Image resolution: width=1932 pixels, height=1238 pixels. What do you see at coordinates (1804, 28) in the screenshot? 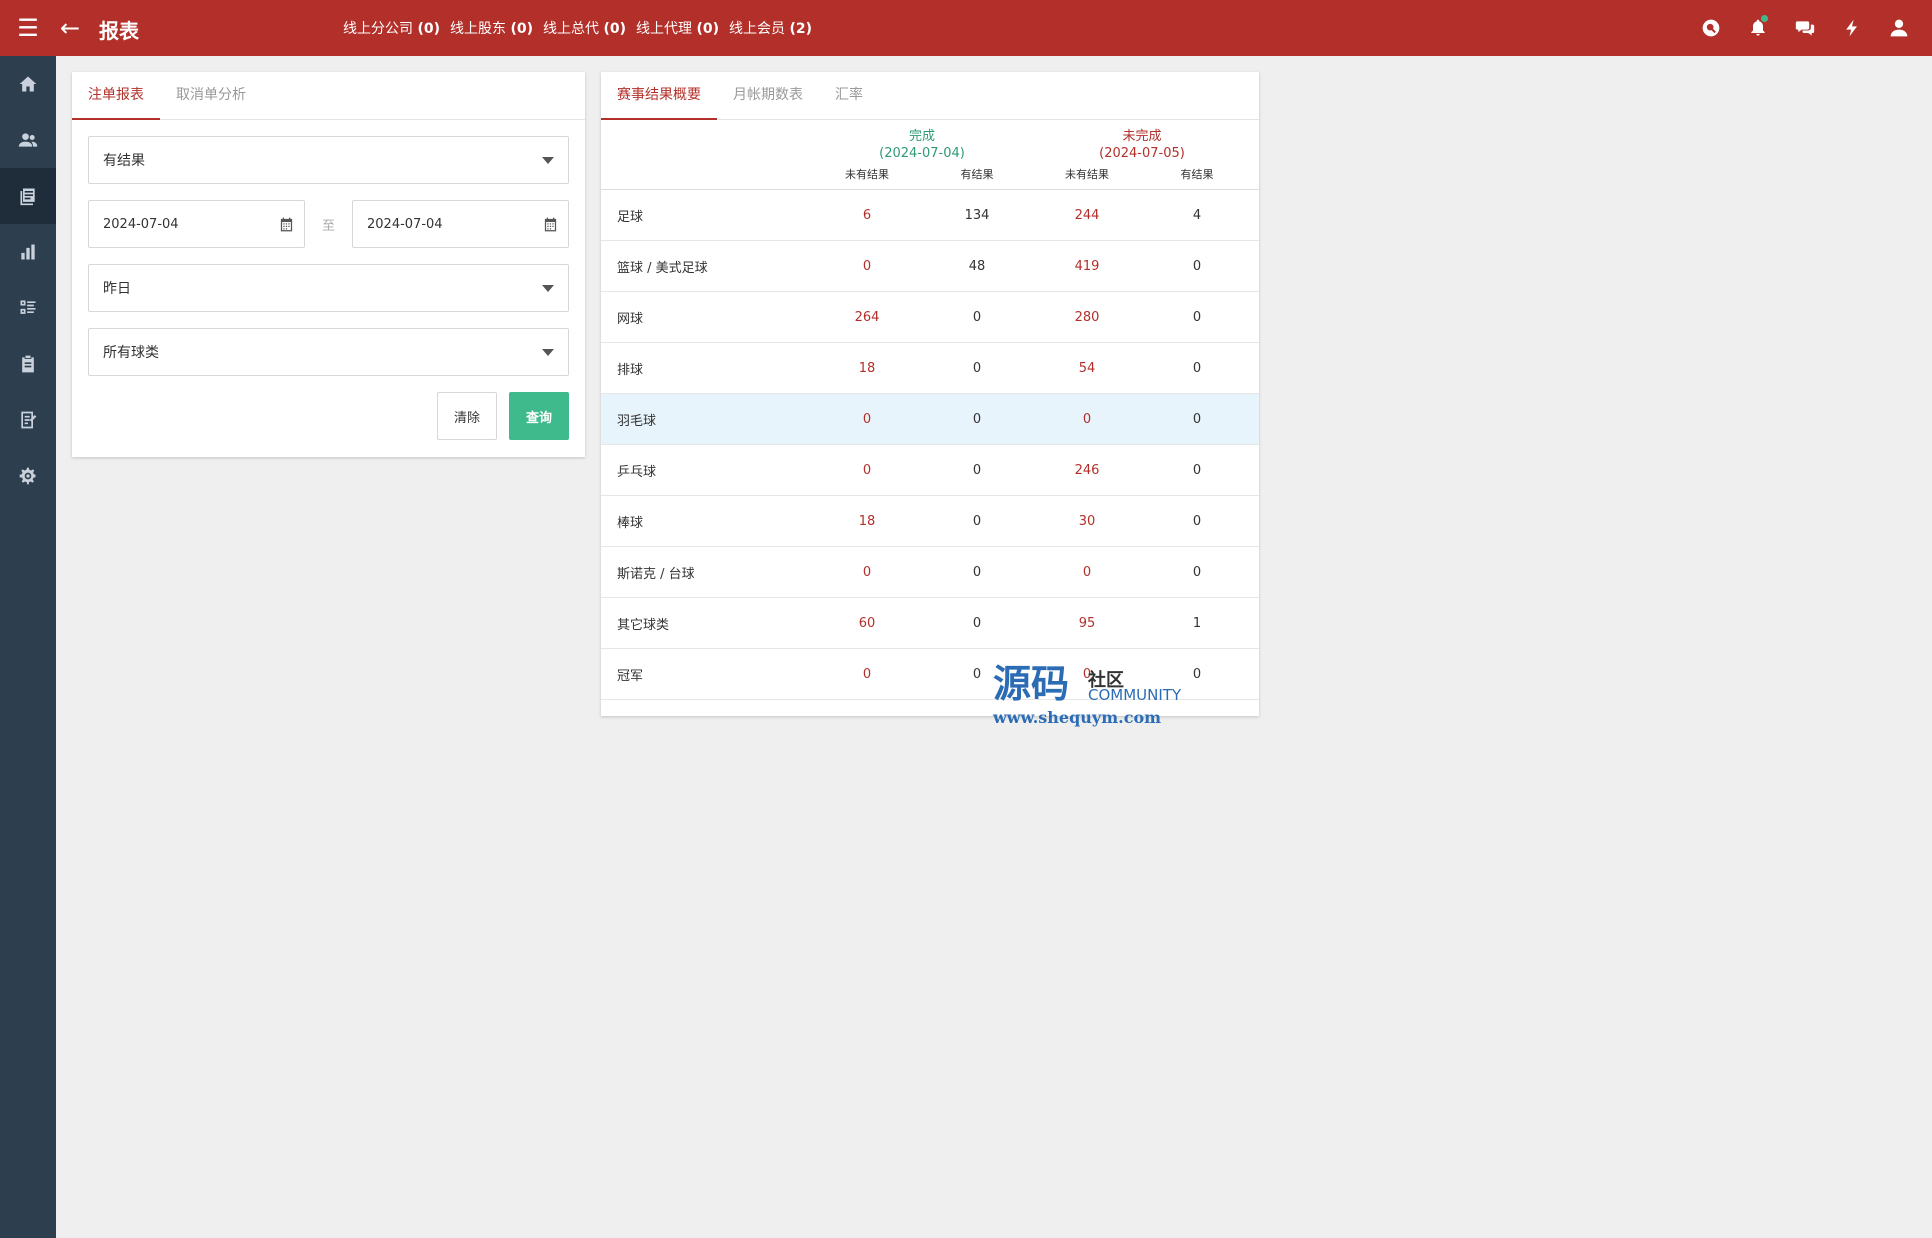
I see `chat-icon` at bounding box center [1804, 28].